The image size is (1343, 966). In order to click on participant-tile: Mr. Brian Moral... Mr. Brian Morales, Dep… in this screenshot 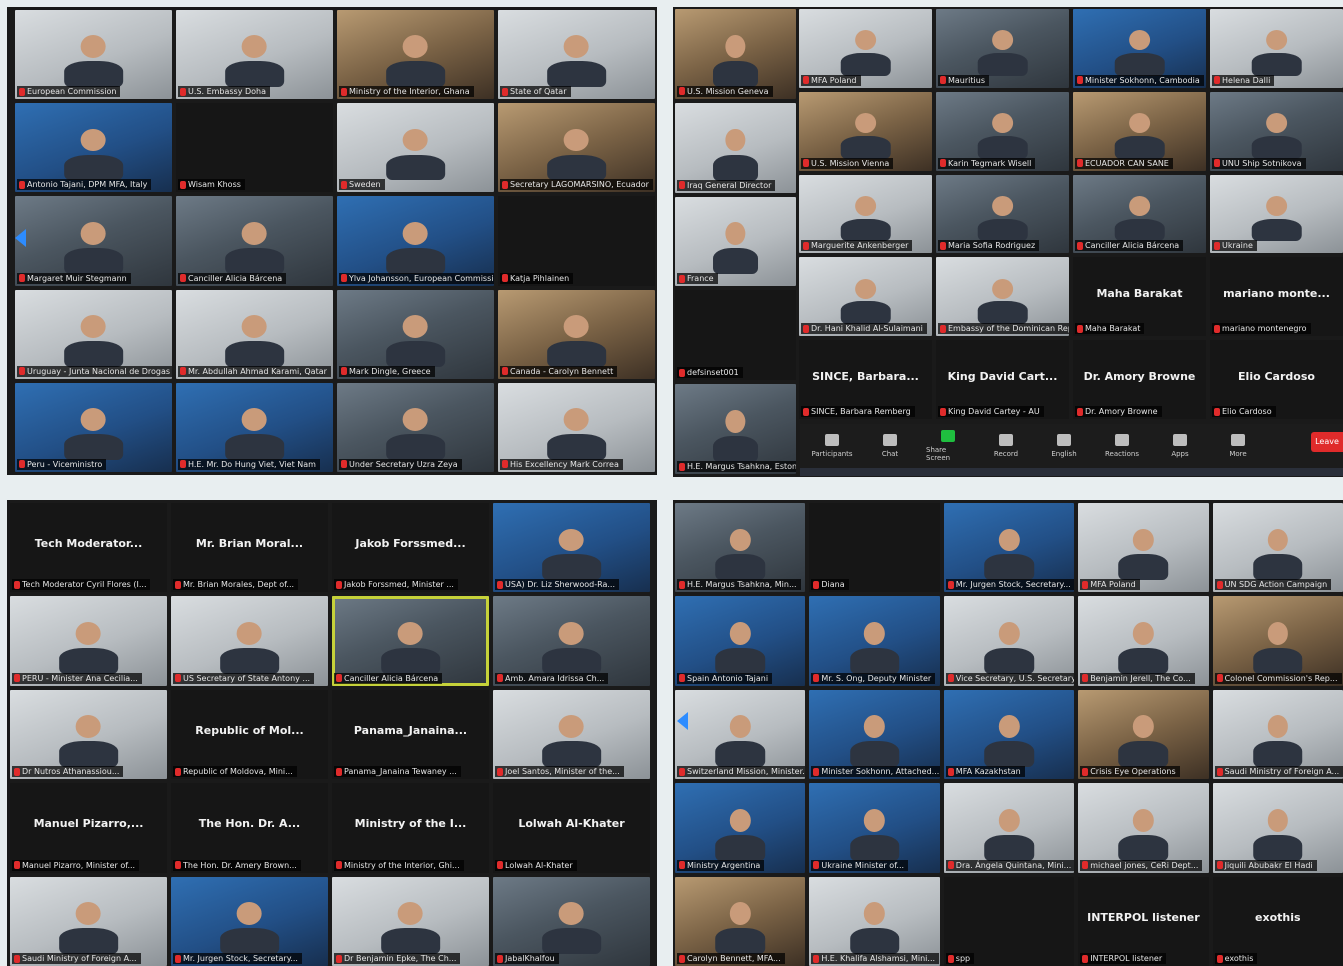, I will do `click(249, 548)`.